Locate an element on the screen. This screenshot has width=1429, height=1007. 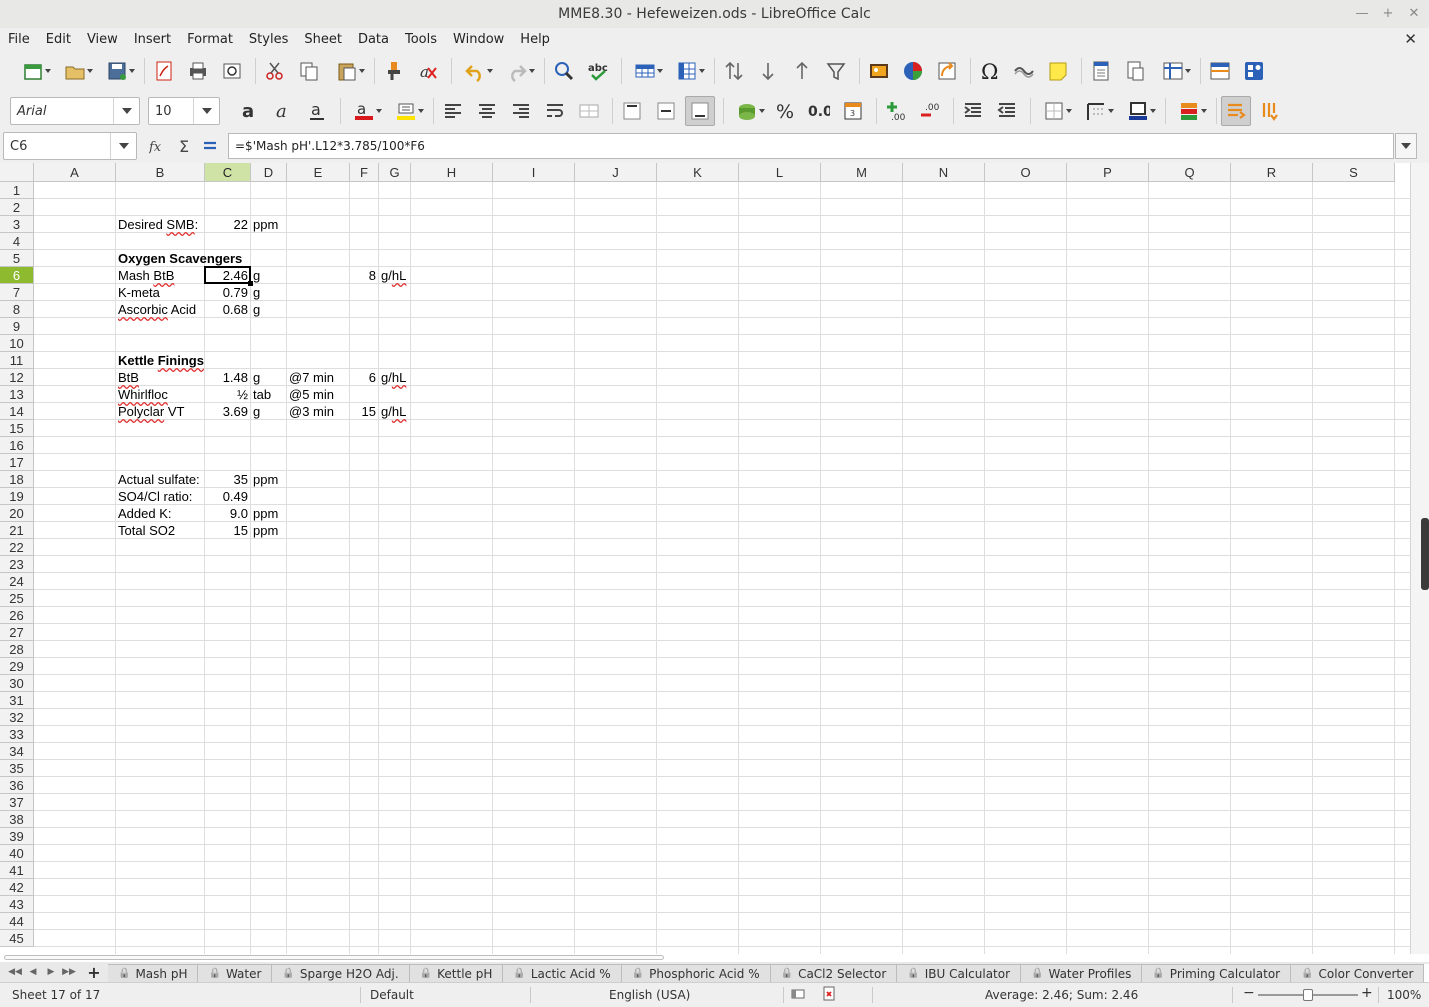
open-folder-icon is located at coordinates (75, 71).